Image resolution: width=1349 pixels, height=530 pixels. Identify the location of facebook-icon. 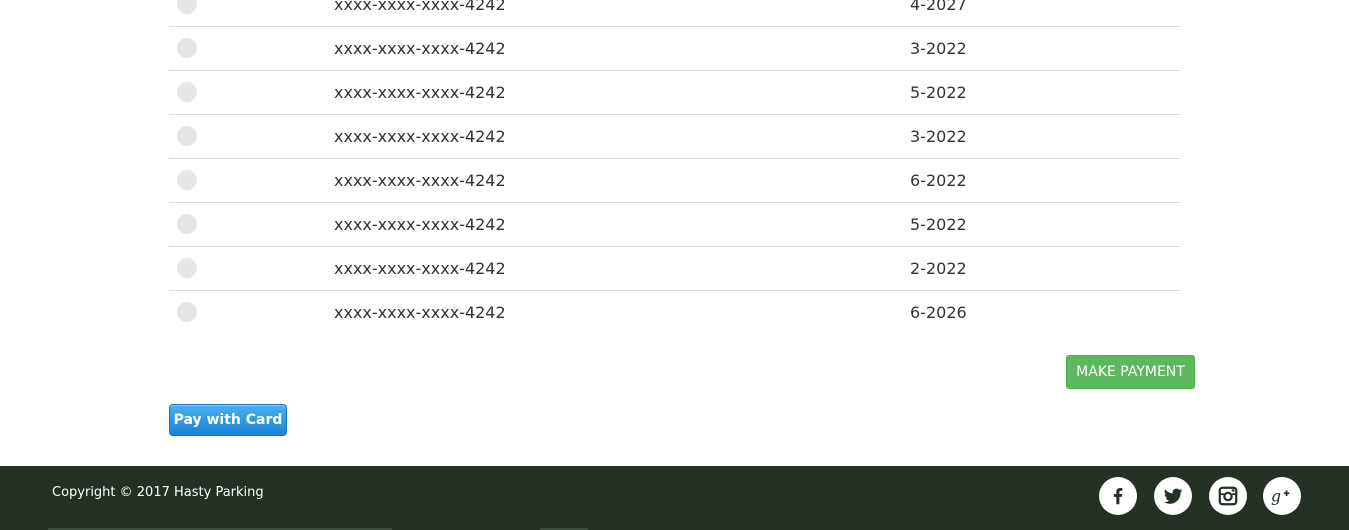
(1118, 496).